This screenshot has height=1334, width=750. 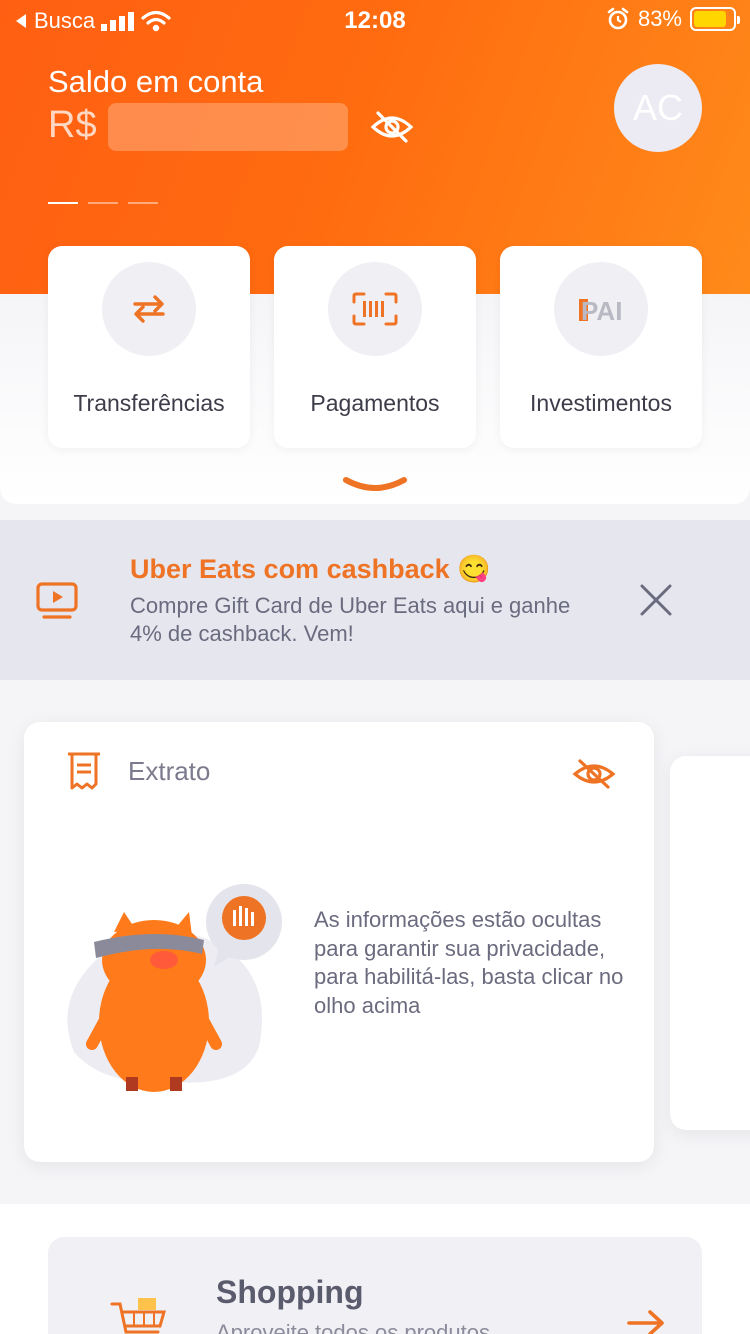 I want to click on receipt-icon, so click(x=84, y=771).